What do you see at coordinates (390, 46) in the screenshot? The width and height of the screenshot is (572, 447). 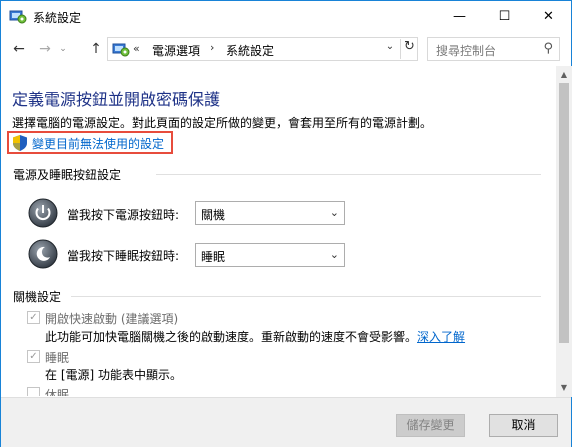 I see `address-dropdown-icon: ⌄` at bounding box center [390, 46].